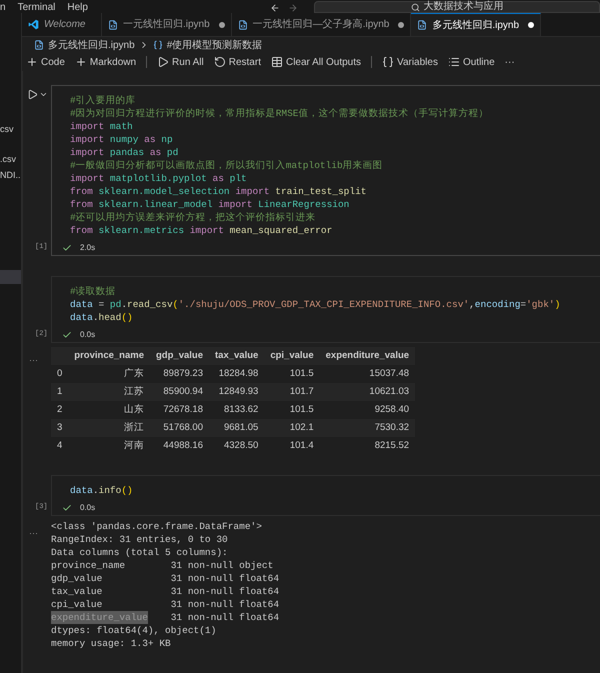 This screenshot has height=673, width=600. What do you see at coordinates (392, 409) in the screenshot?
I see `table-cell: 9258.40` at bounding box center [392, 409].